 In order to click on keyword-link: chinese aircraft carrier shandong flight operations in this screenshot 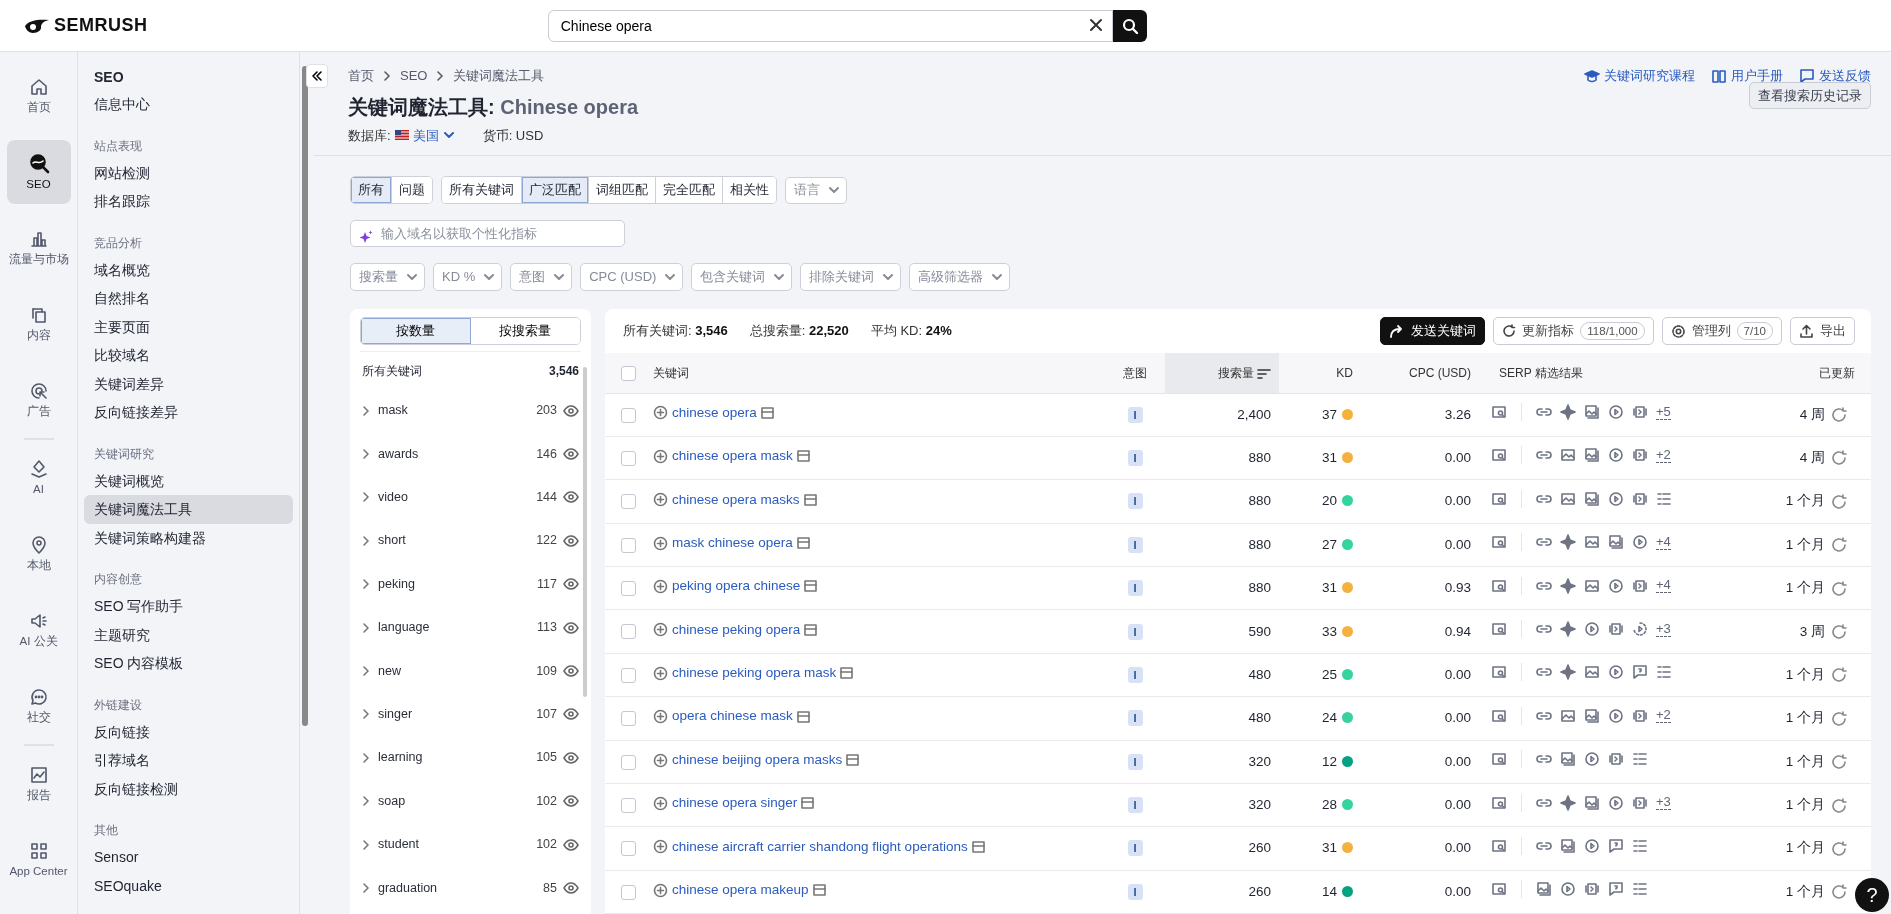, I will do `click(820, 846)`.